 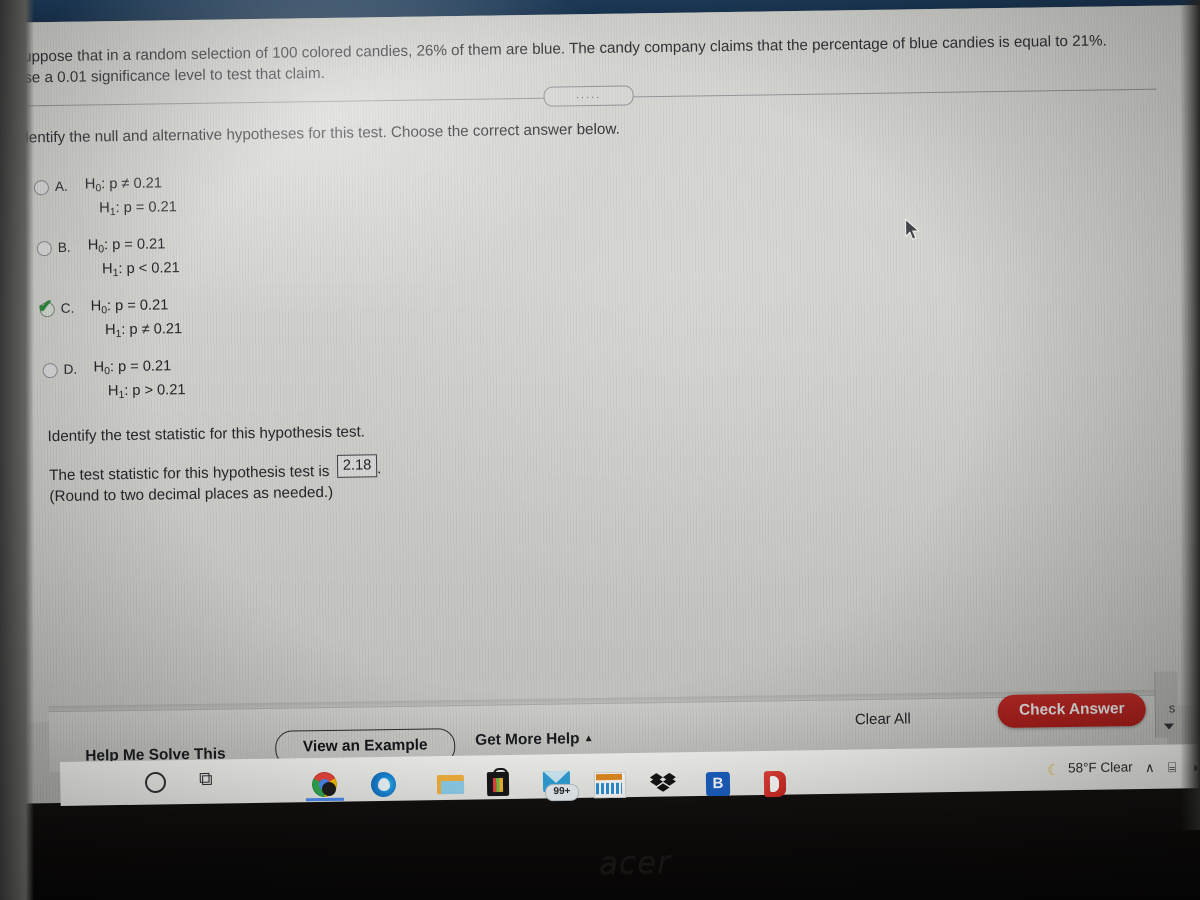 What do you see at coordinates (718, 784) in the screenshot?
I see `blue-b-app-icon: B` at bounding box center [718, 784].